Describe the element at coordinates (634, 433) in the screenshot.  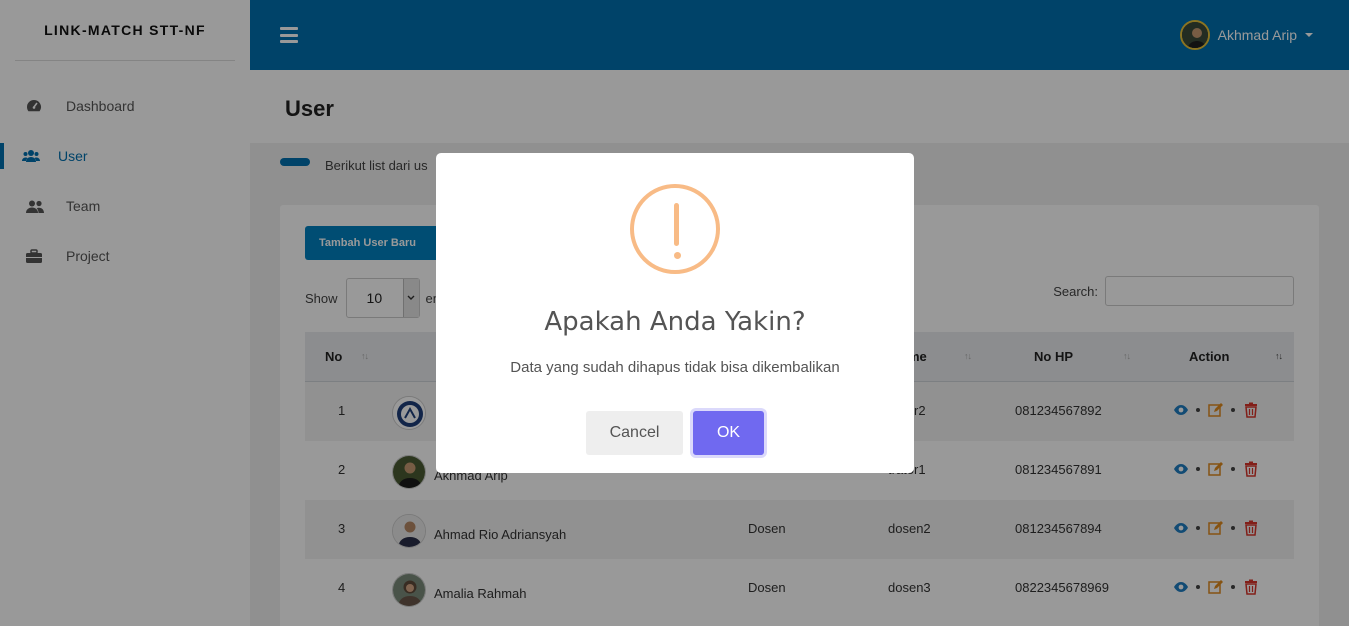
I see `cancel-button: Cancel` at that location.